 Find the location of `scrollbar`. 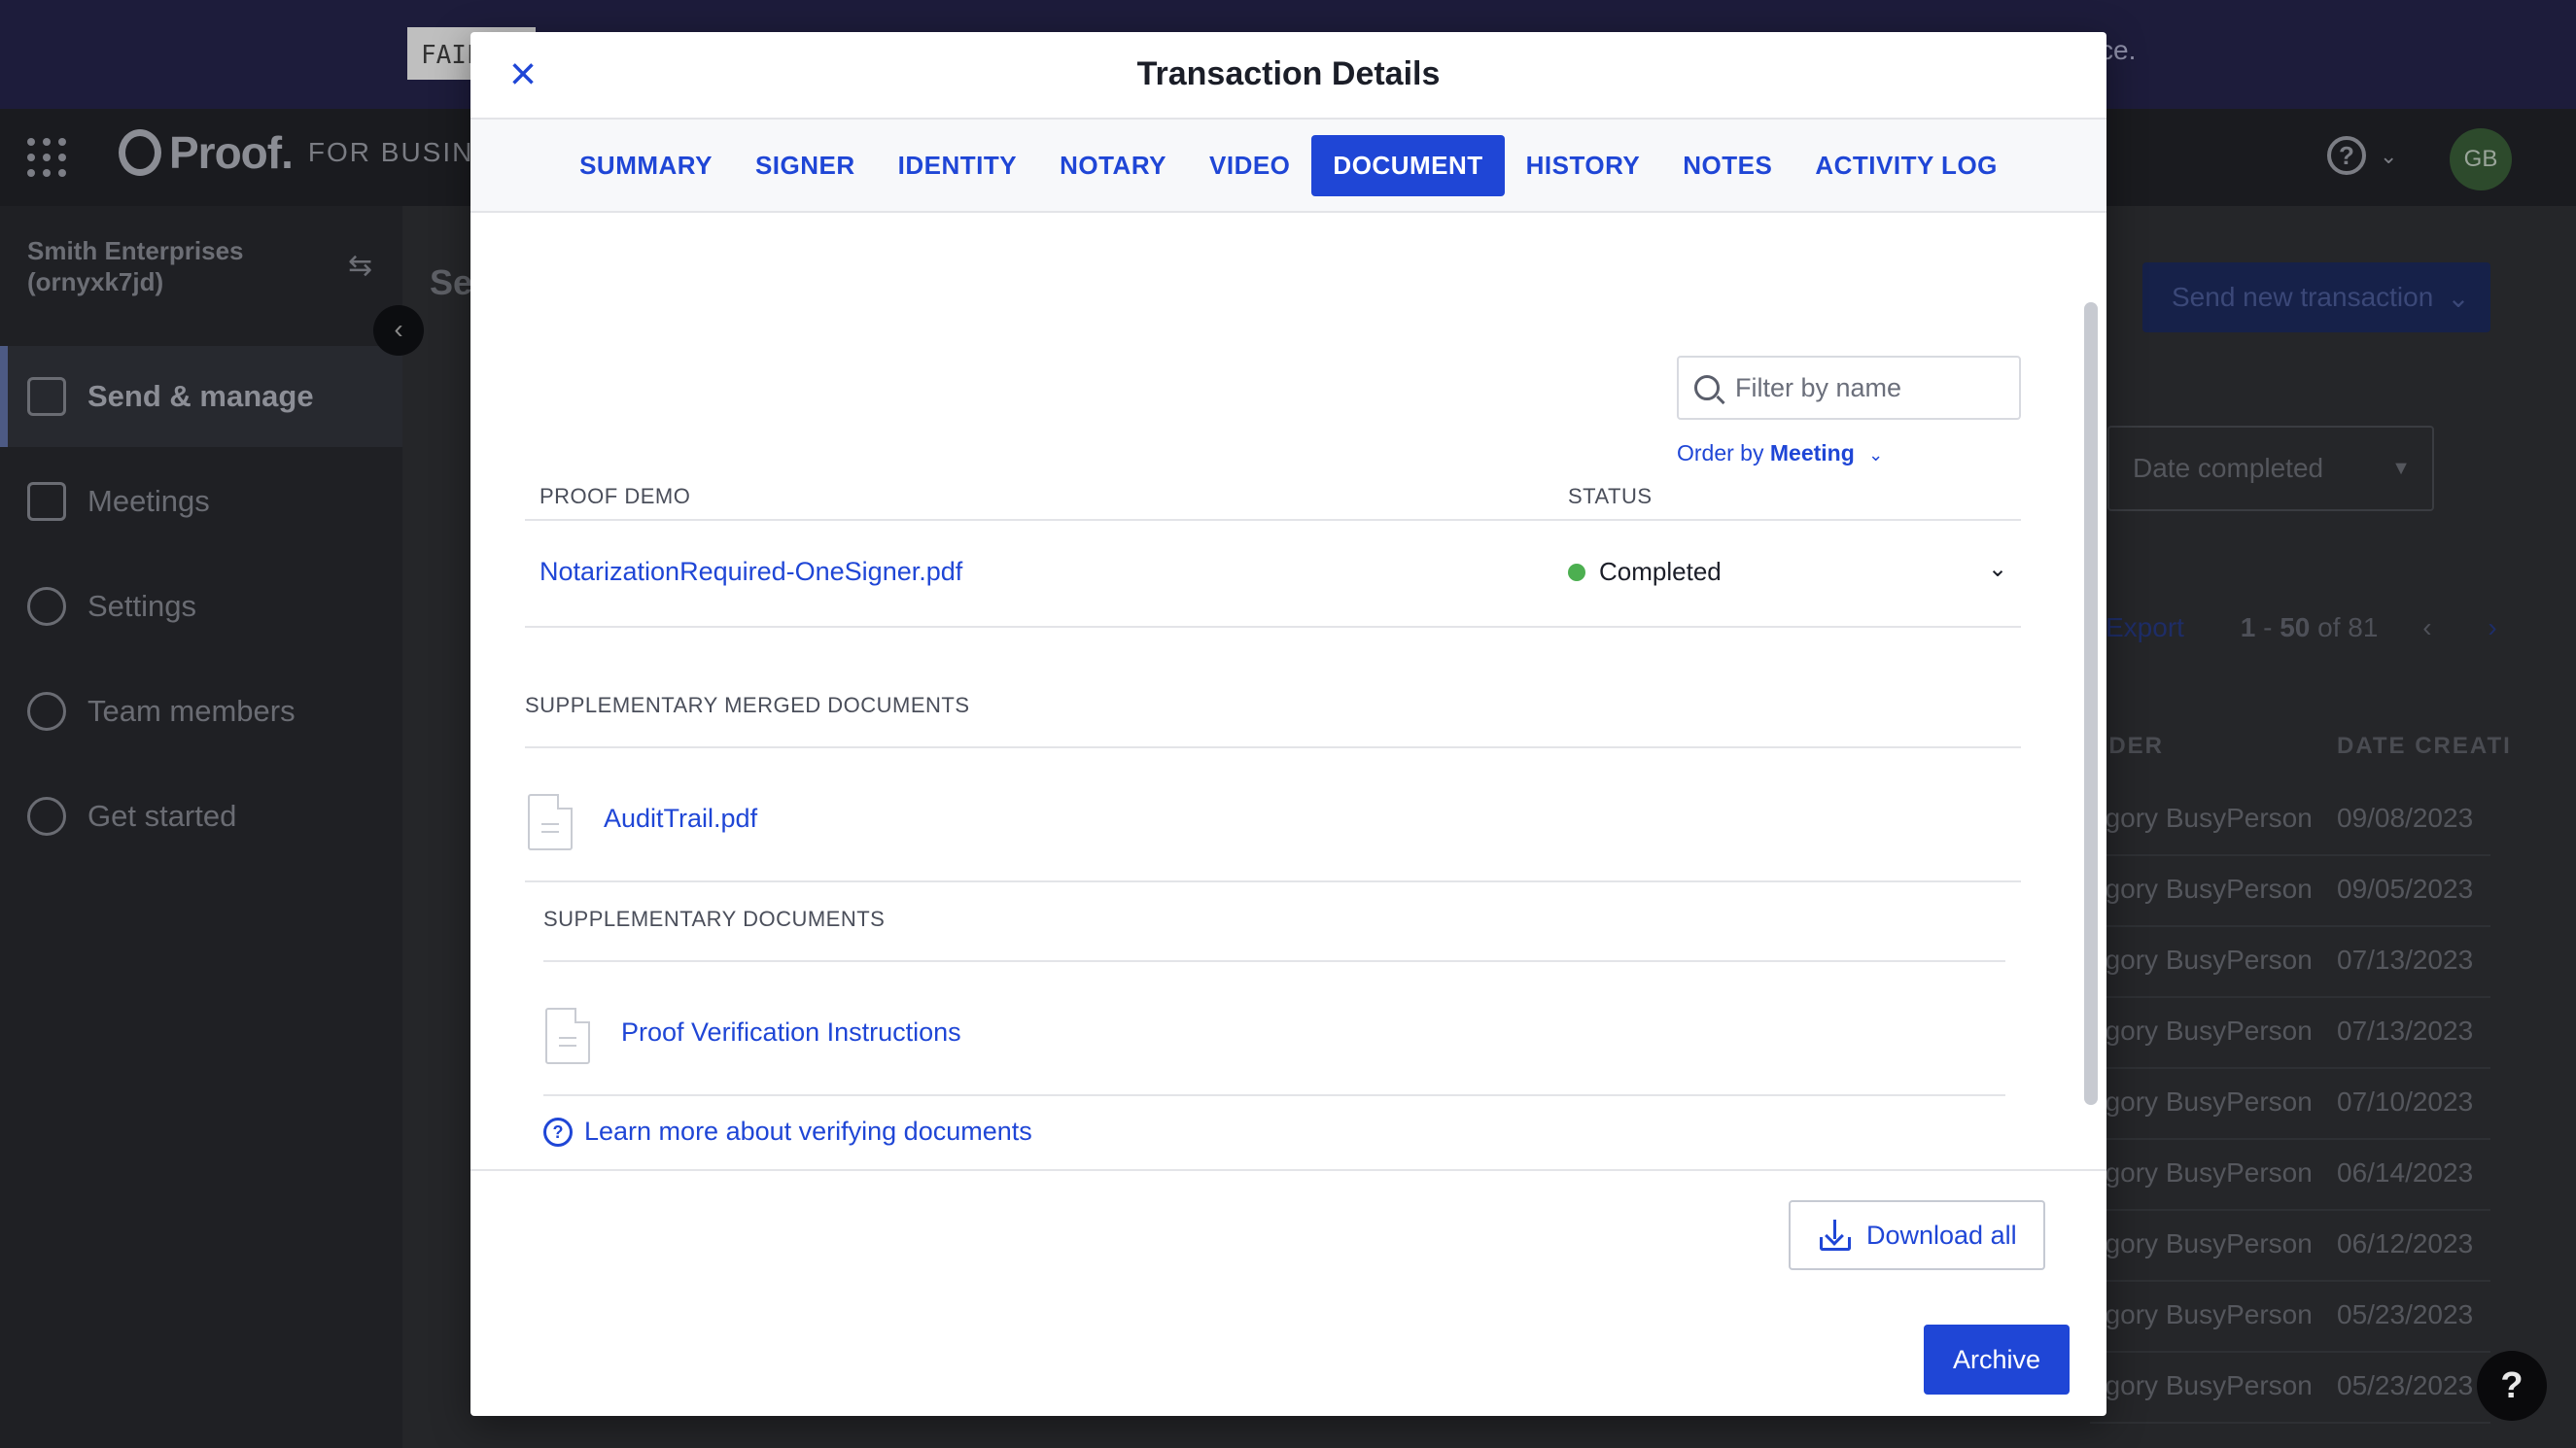

scrollbar is located at coordinates (2091, 703).